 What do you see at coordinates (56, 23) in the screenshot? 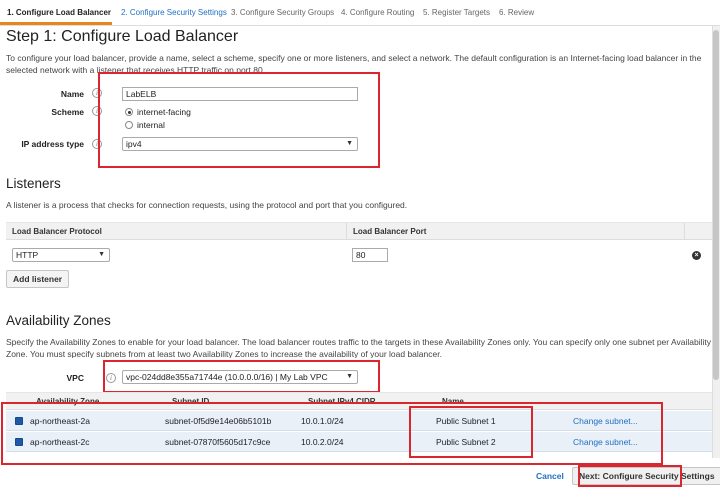
I see `active-step-indicator` at bounding box center [56, 23].